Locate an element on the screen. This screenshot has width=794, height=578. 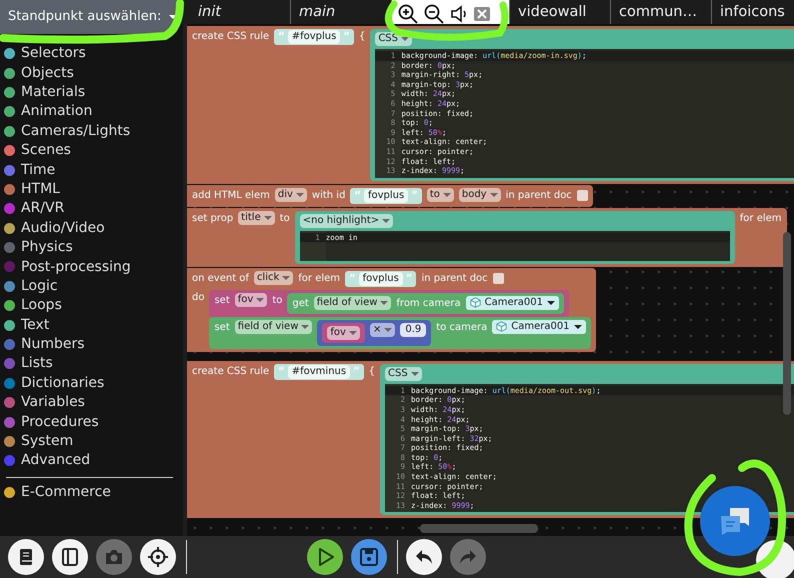
dropdown: <no highlight> is located at coordinates (347, 221).